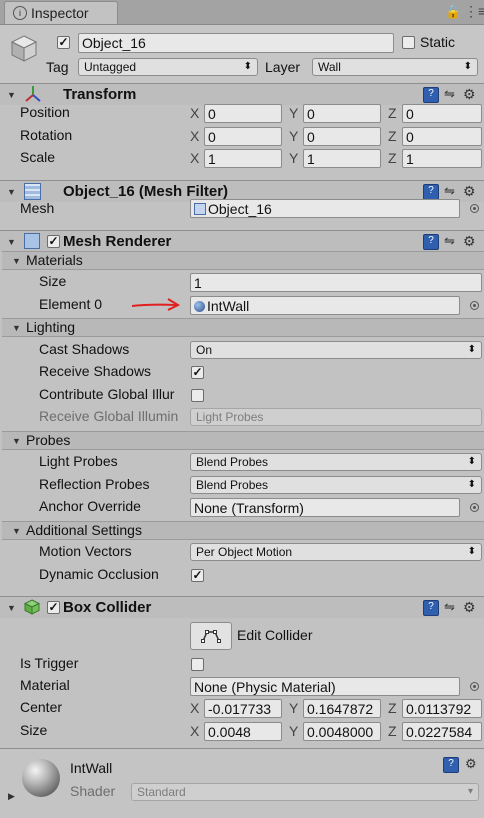  Describe the element at coordinates (305, 792) in the screenshot. I see `shader-dropdown: Standard ▾` at that location.